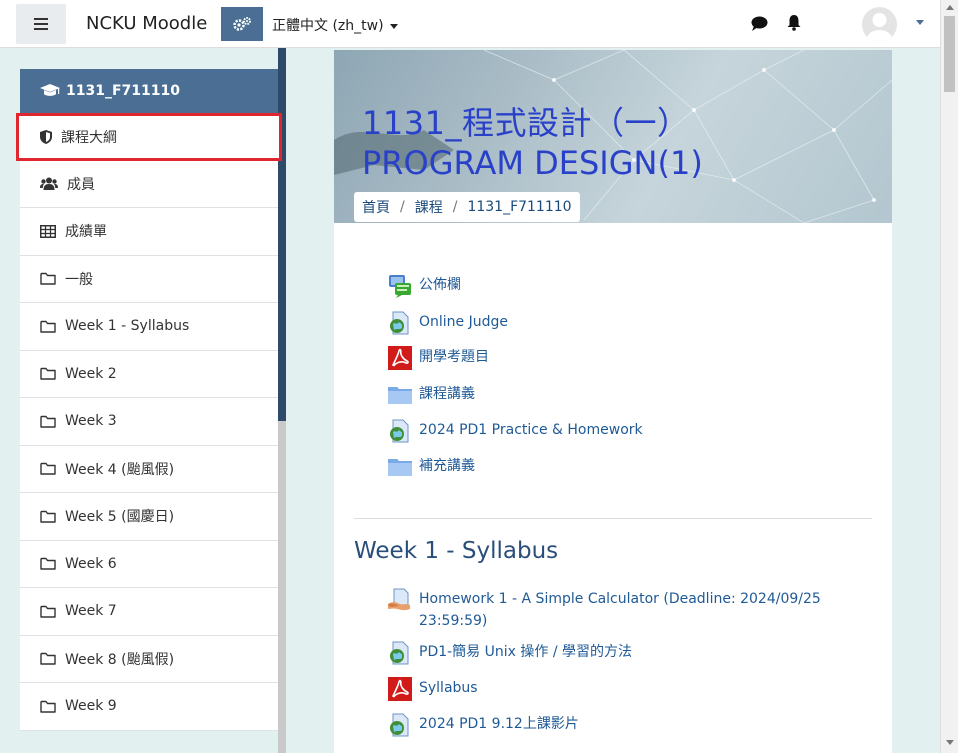 The image size is (958, 753). Describe the element at coordinates (447, 394) in the screenshot. I see `activity-label: 課程講義` at that location.